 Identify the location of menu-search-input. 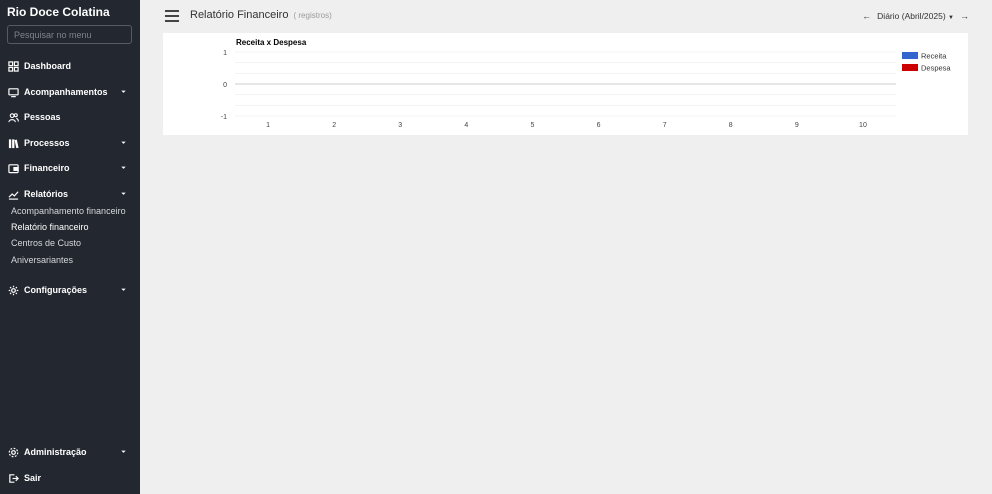
(69, 34).